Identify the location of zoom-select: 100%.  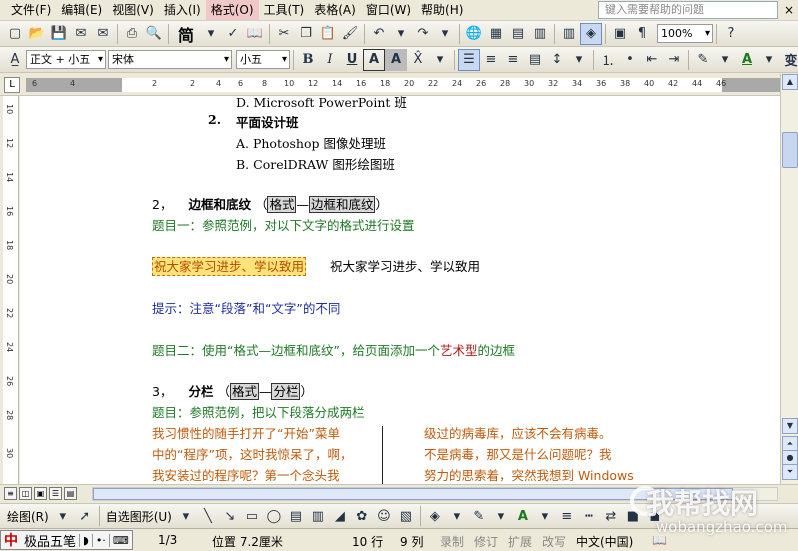
(685, 33).